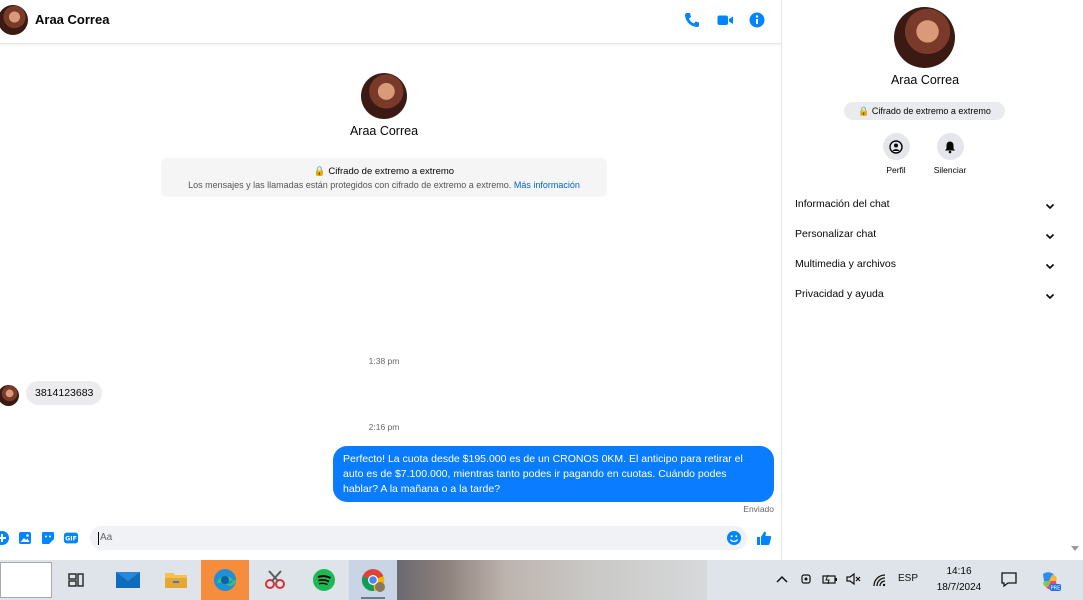  I want to click on spotify-app, so click(324, 580).